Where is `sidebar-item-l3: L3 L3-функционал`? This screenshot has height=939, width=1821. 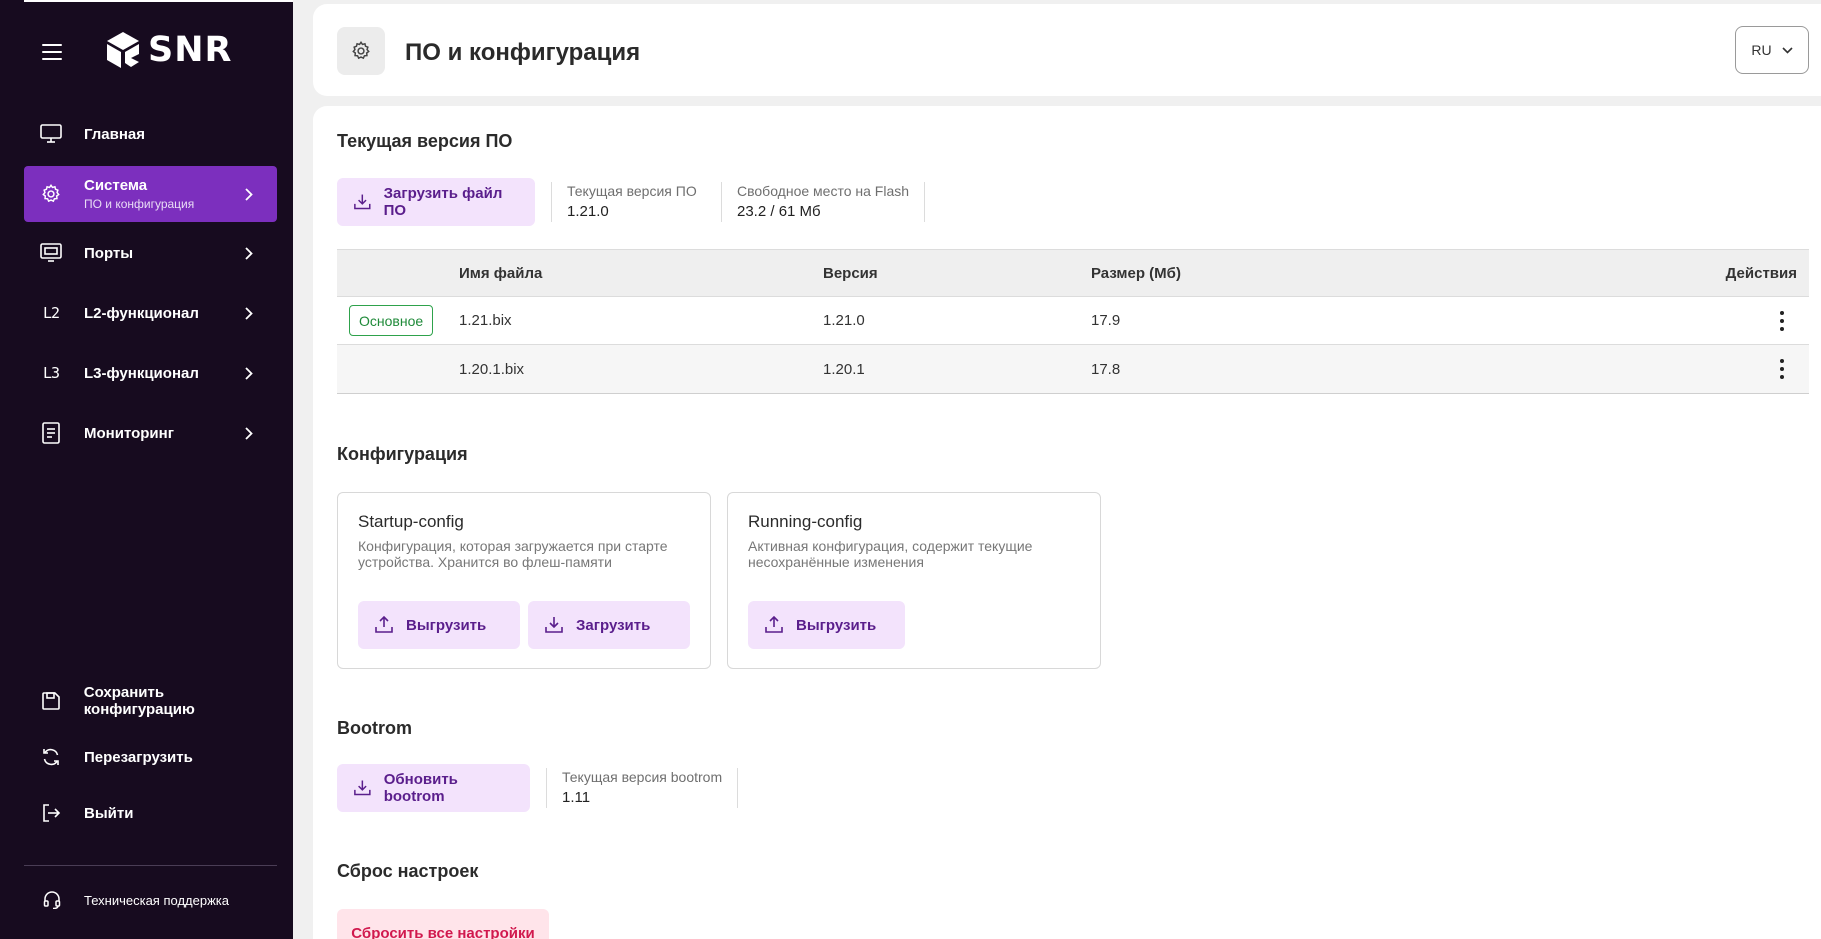 sidebar-item-l3: L3 L3-функционал is located at coordinates (150, 373).